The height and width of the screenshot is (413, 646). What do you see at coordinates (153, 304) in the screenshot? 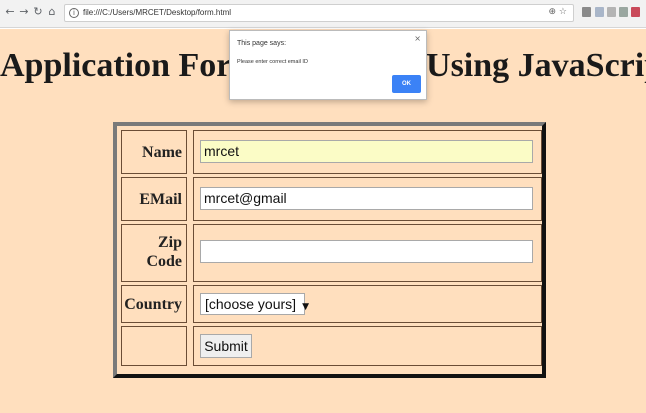
I see `country-label: Country` at bounding box center [153, 304].